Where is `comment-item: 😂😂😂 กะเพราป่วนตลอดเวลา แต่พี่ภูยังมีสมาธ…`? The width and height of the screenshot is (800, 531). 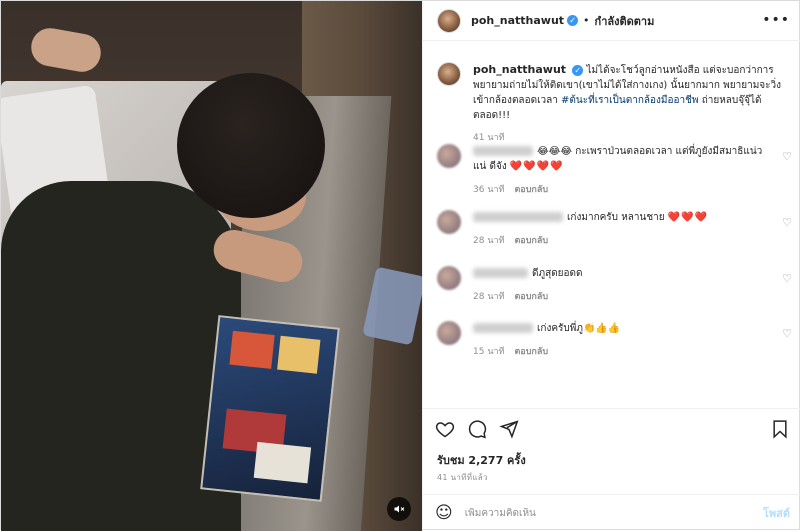
comment-item: 😂😂😂 กะเพราป่วนตลอดเวลา แต่พี่ภูยังมีสมาธ… is located at coordinates (614, 170).